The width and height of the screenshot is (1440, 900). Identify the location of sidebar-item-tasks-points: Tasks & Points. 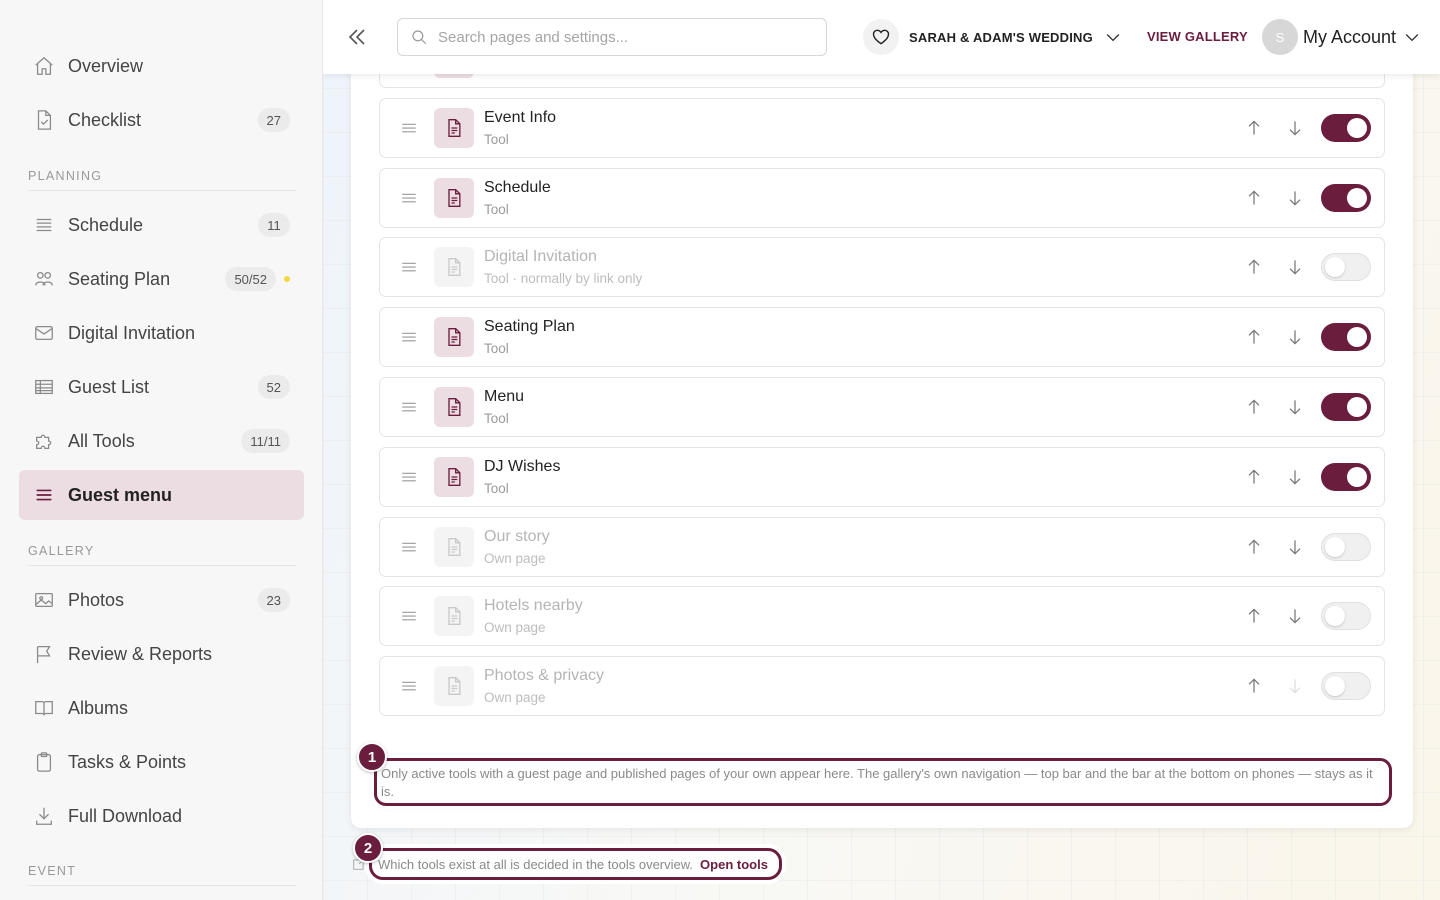
(161, 762).